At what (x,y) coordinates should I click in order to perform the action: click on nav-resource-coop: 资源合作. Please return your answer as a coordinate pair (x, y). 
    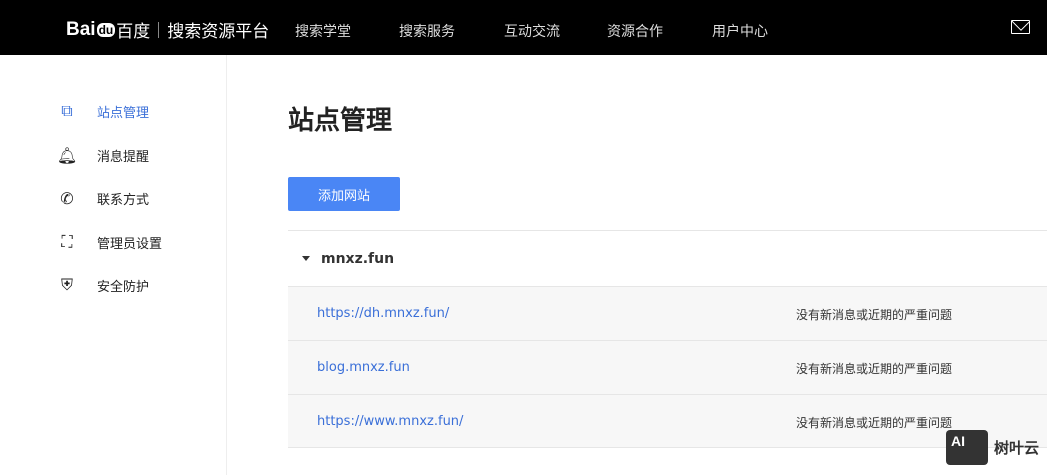
    Looking at the image, I should click on (635, 31).